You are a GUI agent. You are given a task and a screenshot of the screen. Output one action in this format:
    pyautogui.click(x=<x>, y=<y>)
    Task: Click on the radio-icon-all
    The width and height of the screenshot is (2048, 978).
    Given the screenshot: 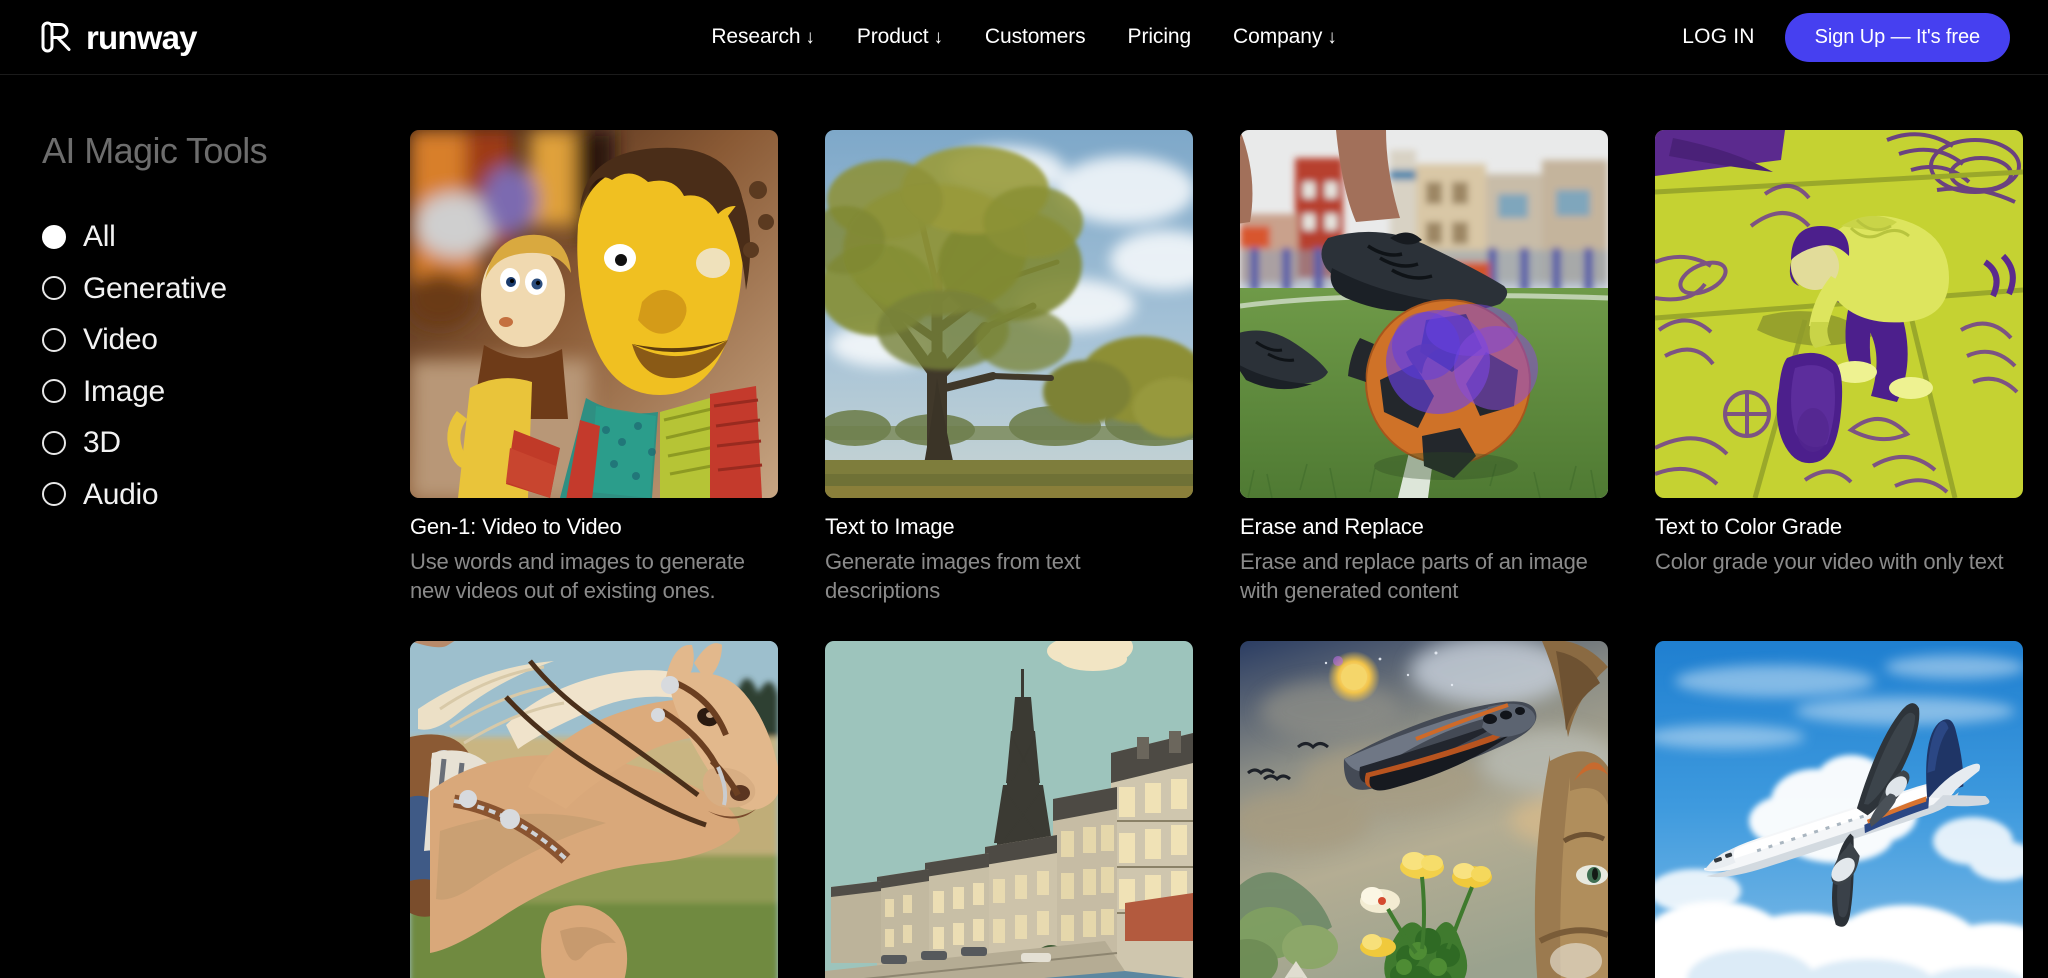 What is the action you would take?
    pyautogui.click(x=54, y=236)
    